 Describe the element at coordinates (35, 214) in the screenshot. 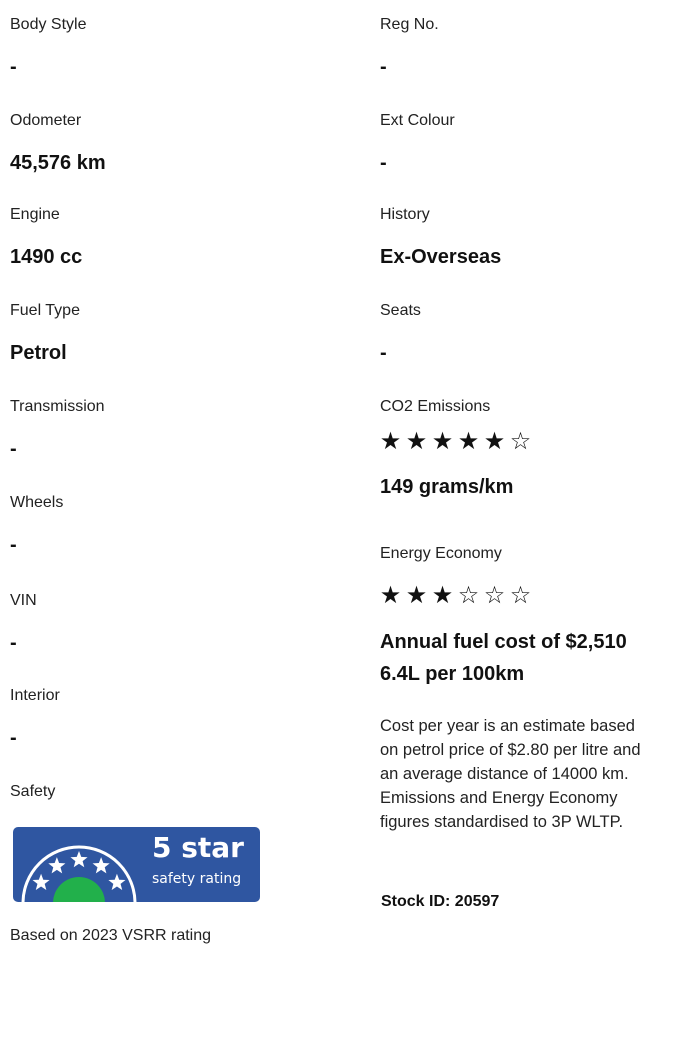

I see `spec-label: Engine` at that location.